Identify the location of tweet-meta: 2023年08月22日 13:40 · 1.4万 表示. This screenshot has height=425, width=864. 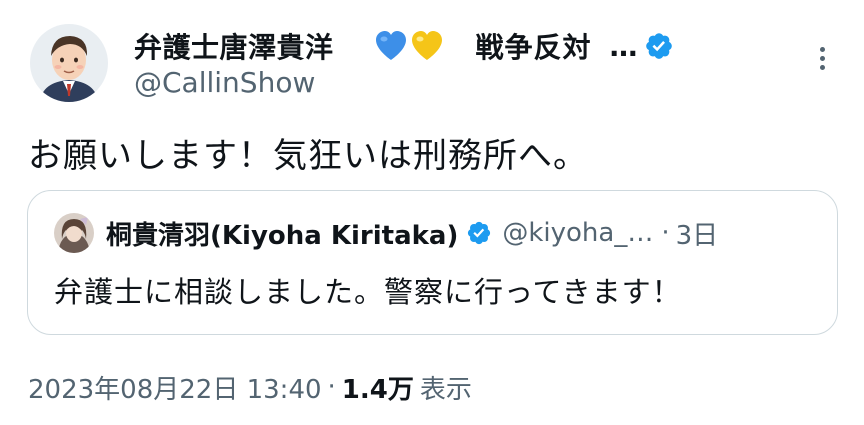
(250, 387).